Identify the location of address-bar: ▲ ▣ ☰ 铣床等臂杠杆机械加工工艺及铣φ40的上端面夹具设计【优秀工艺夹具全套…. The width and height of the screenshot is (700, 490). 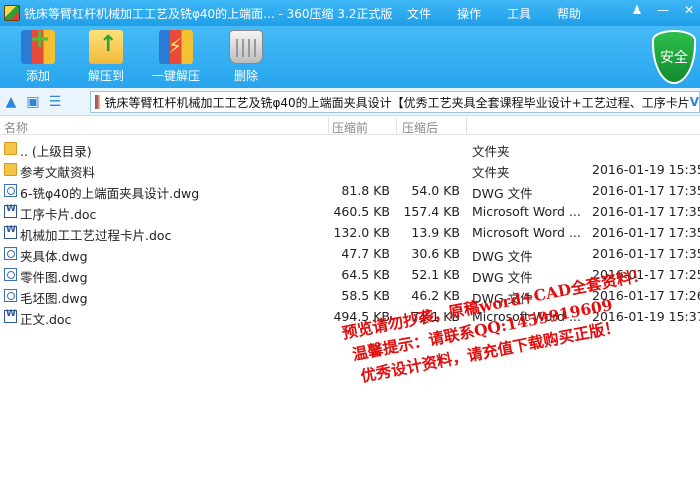
(350, 102).